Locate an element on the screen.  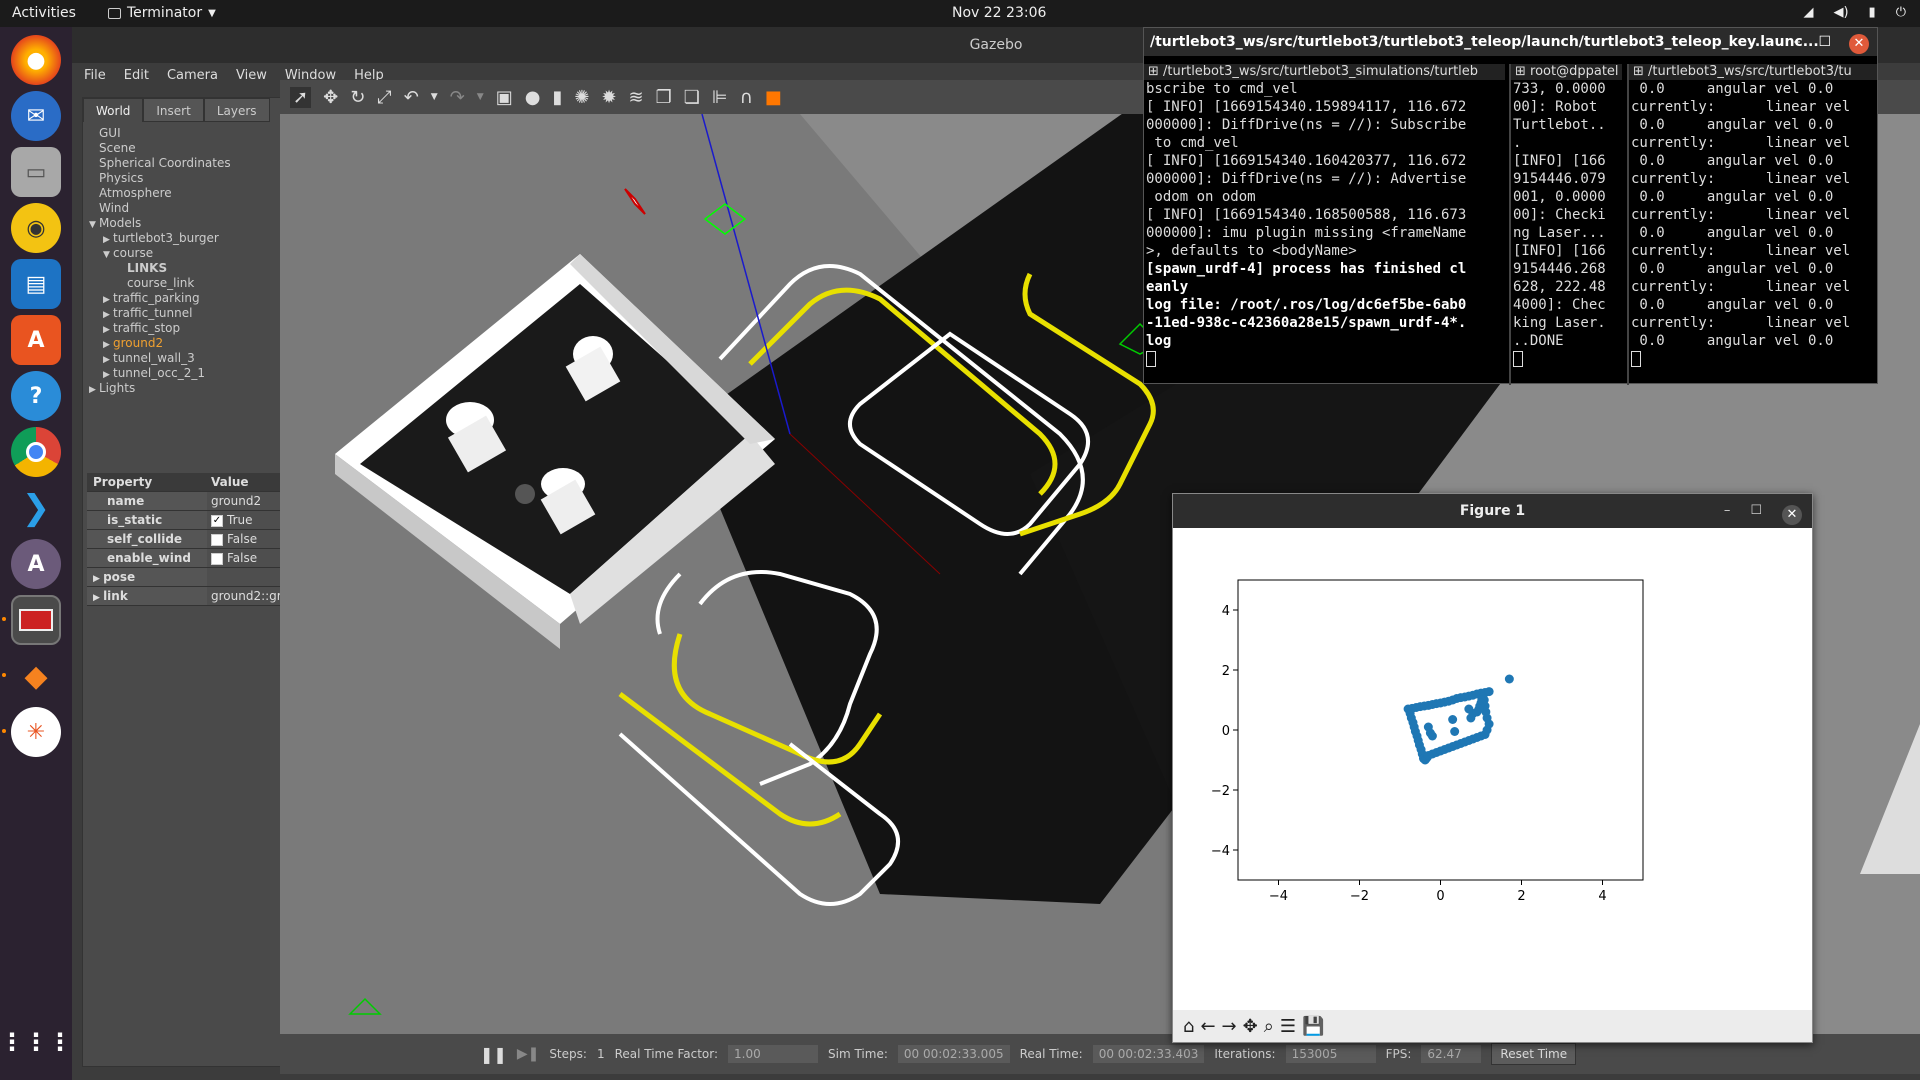
snap-icon: ∩ is located at coordinates (746, 97).